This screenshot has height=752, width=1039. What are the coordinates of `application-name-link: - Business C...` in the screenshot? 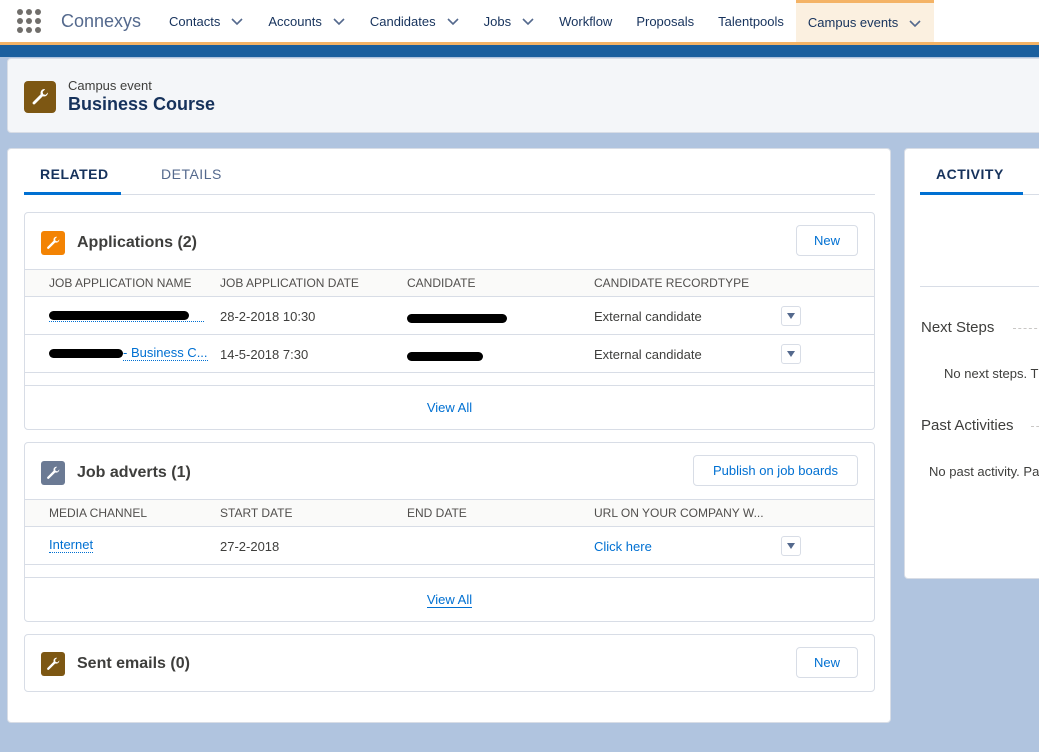 It's located at (128, 353).